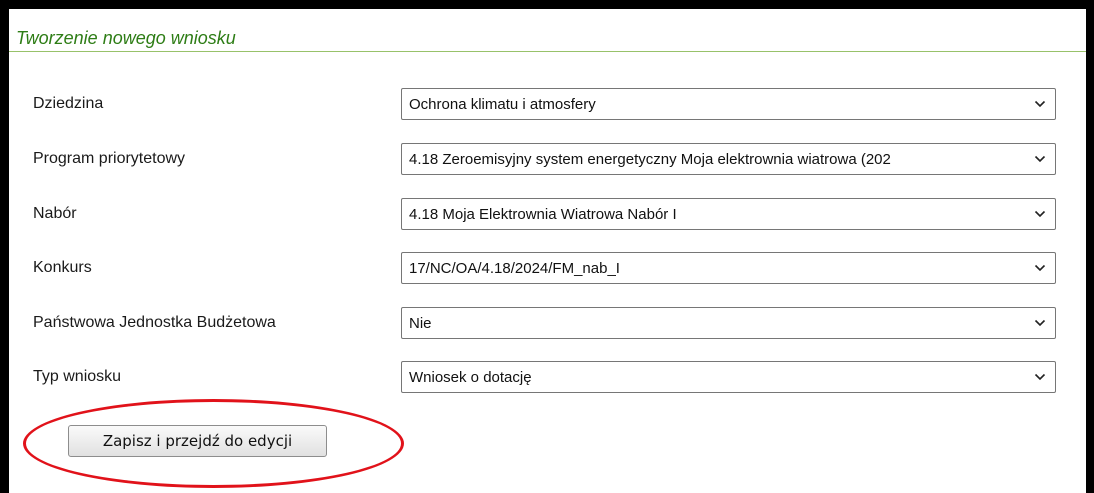  What do you see at coordinates (420, 323) in the screenshot?
I see `select-value-panstwowa-jednostka-budzetowa: Nie` at bounding box center [420, 323].